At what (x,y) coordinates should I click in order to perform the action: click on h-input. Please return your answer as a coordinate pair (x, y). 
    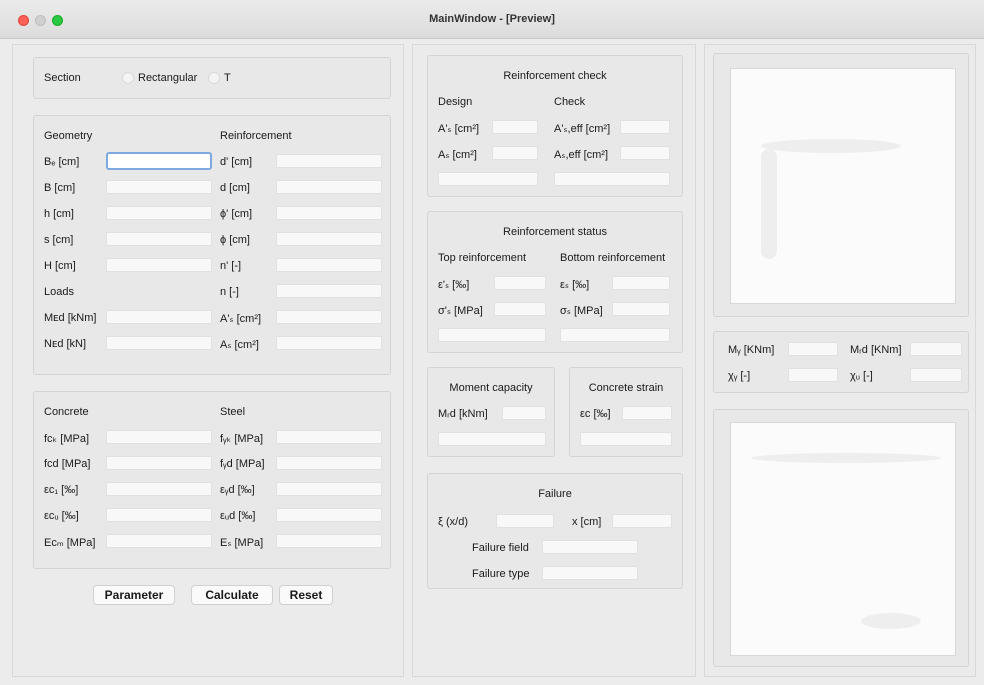
    Looking at the image, I should click on (159, 213).